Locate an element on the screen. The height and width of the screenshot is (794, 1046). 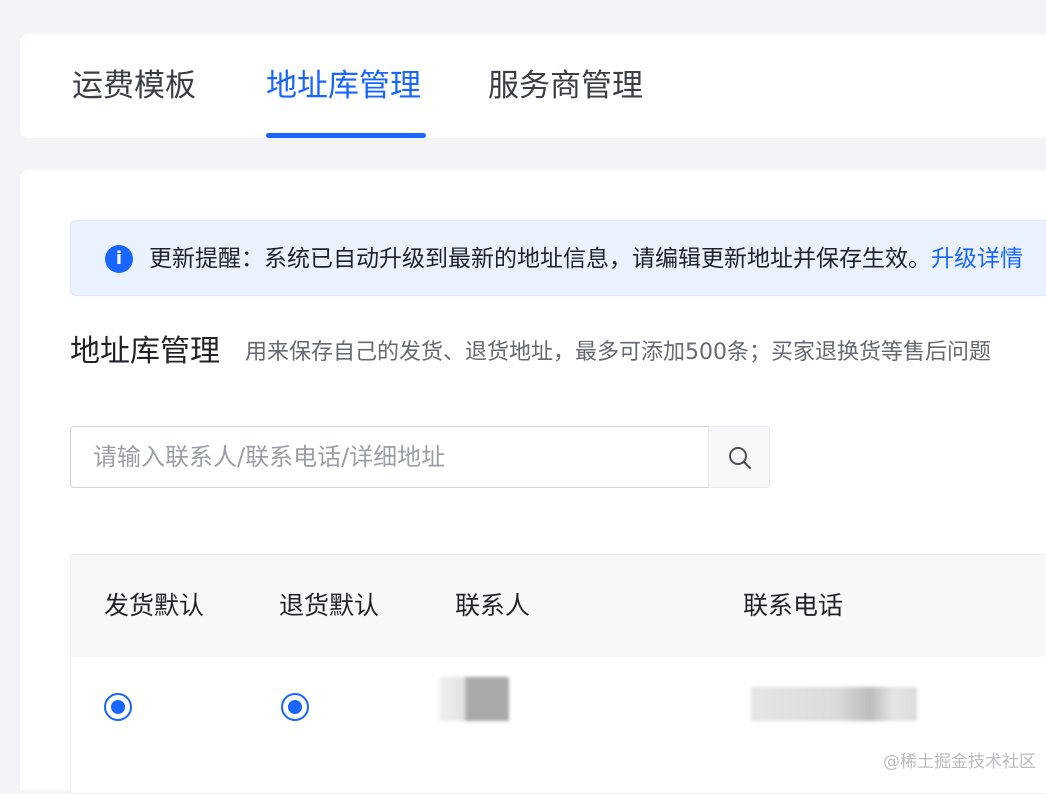
watermark: @稀土掘金技术社区 is located at coordinates (959, 762).